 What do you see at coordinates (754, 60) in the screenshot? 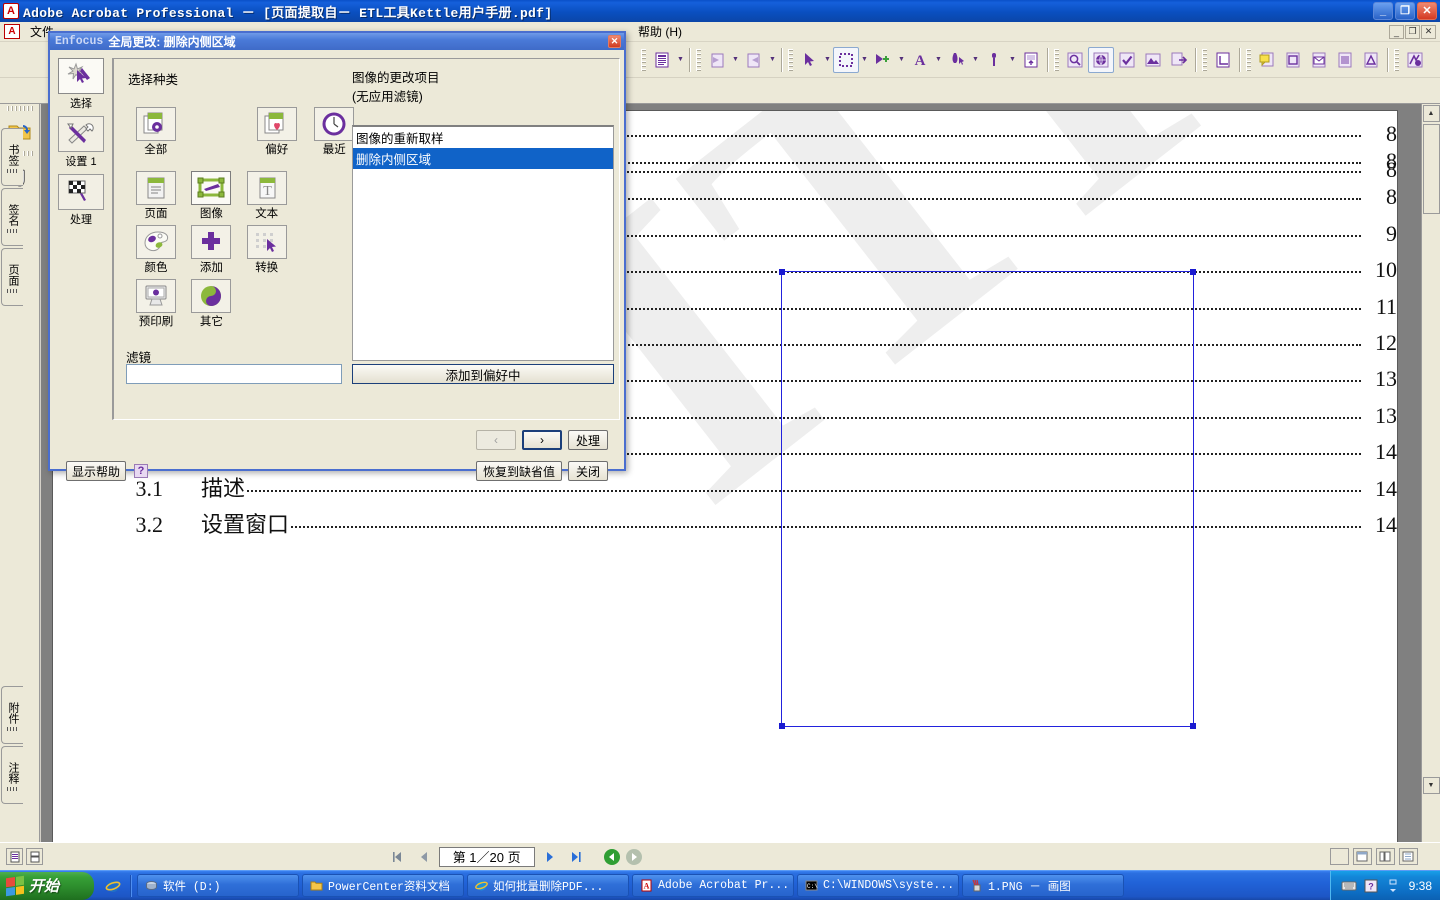
I see `rotate-cw-icon` at bounding box center [754, 60].